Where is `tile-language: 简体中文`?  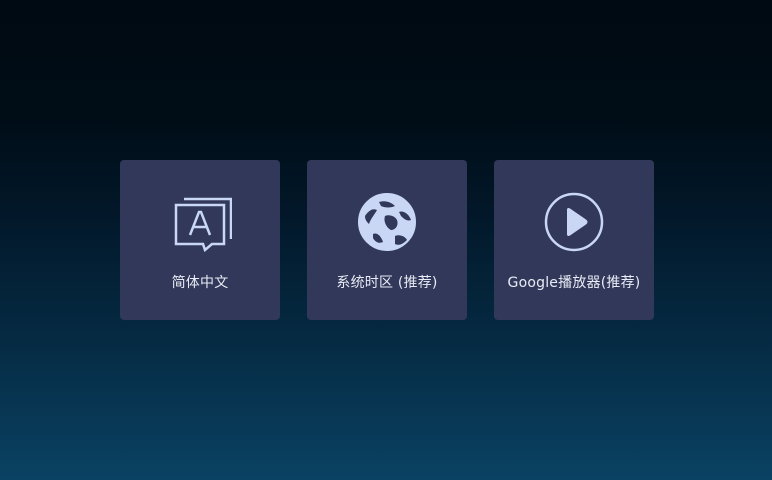 tile-language: 简体中文 is located at coordinates (200, 240).